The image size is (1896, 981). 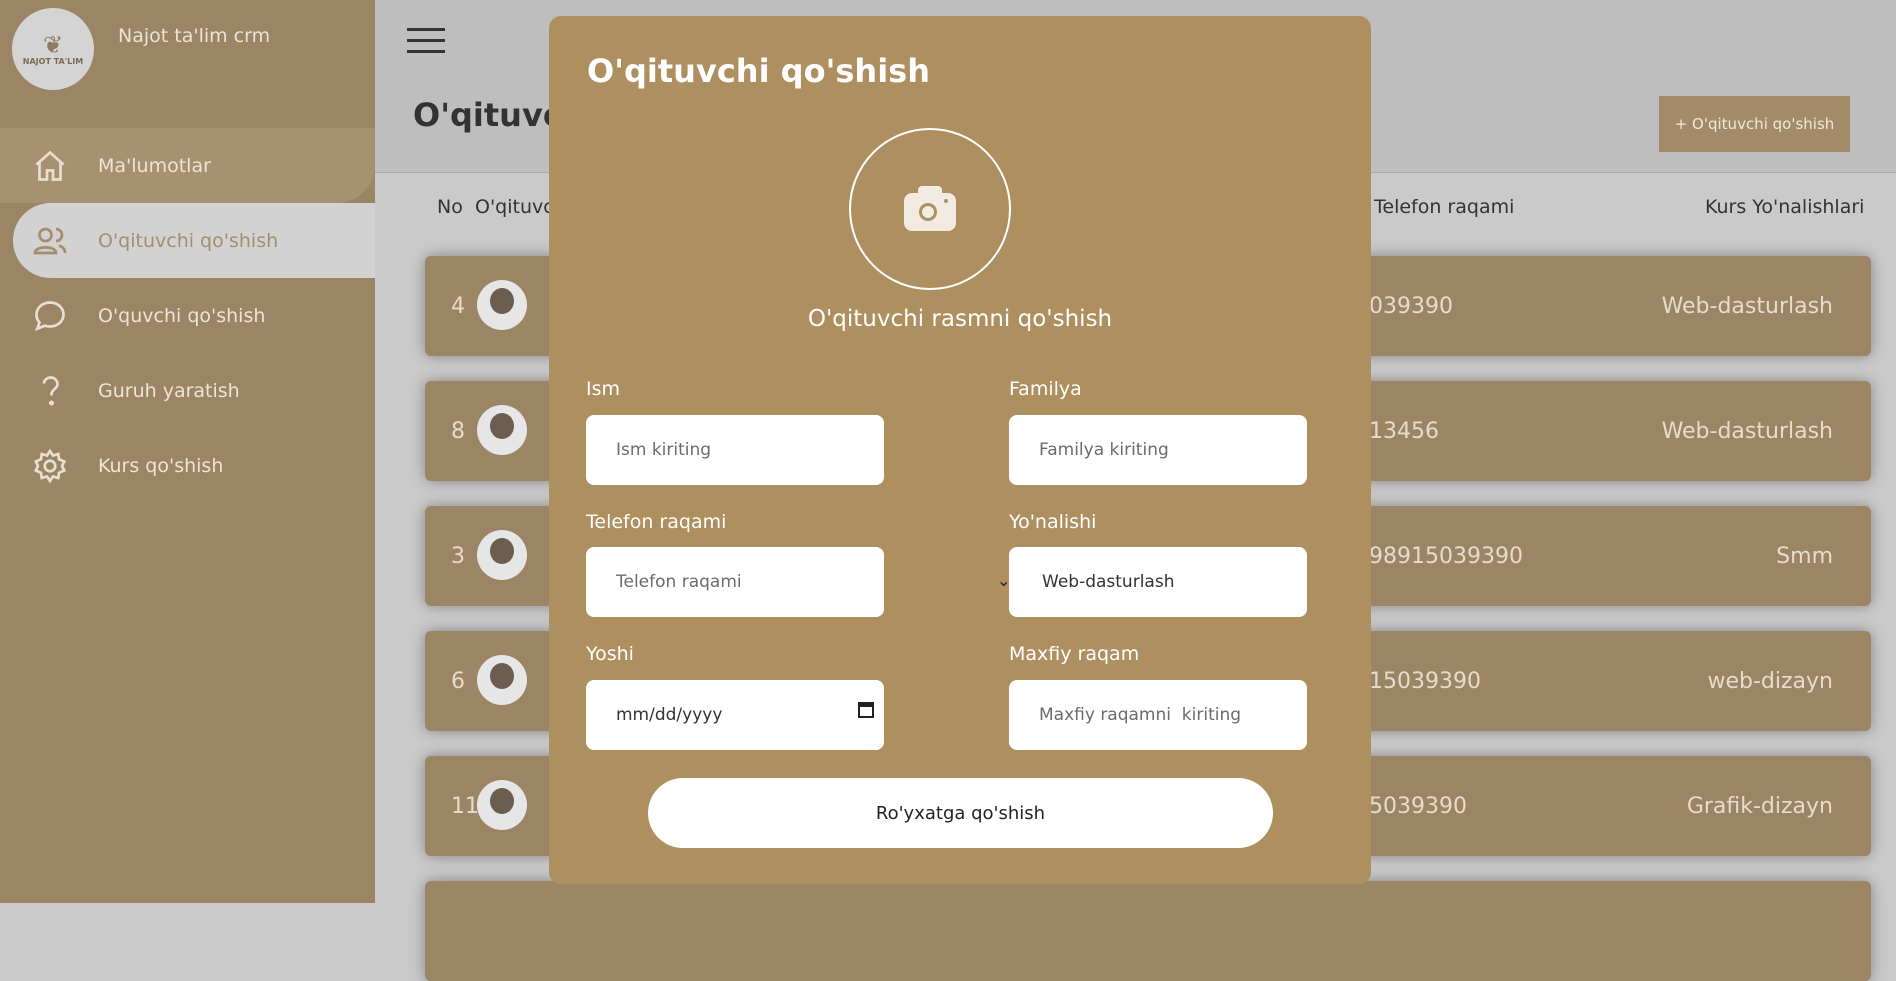 What do you see at coordinates (749, 450) in the screenshot?
I see `ism-input` at bounding box center [749, 450].